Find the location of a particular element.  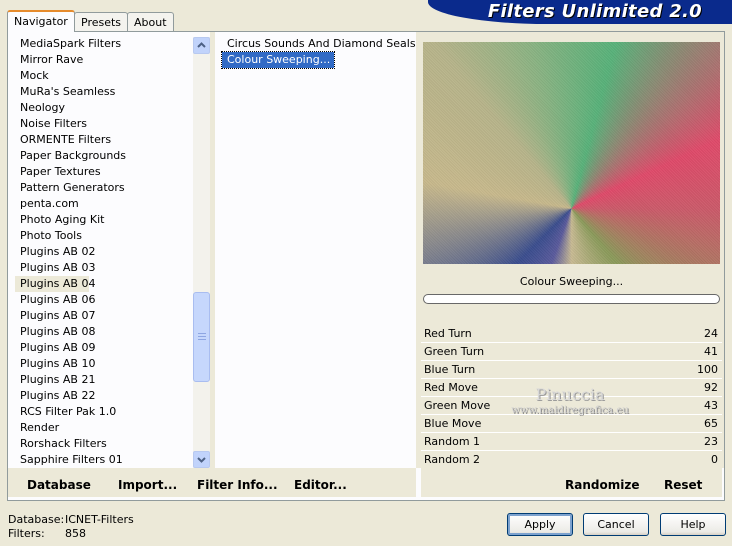

param-name: Green Move is located at coordinates (457, 405).